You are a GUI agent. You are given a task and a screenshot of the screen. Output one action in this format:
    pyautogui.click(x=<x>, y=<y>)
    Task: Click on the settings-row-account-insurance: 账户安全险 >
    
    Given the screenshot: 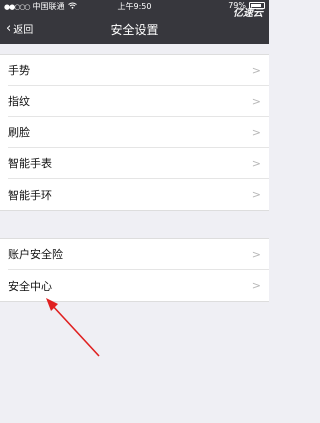 What is the action you would take?
    pyautogui.click(x=138, y=254)
    